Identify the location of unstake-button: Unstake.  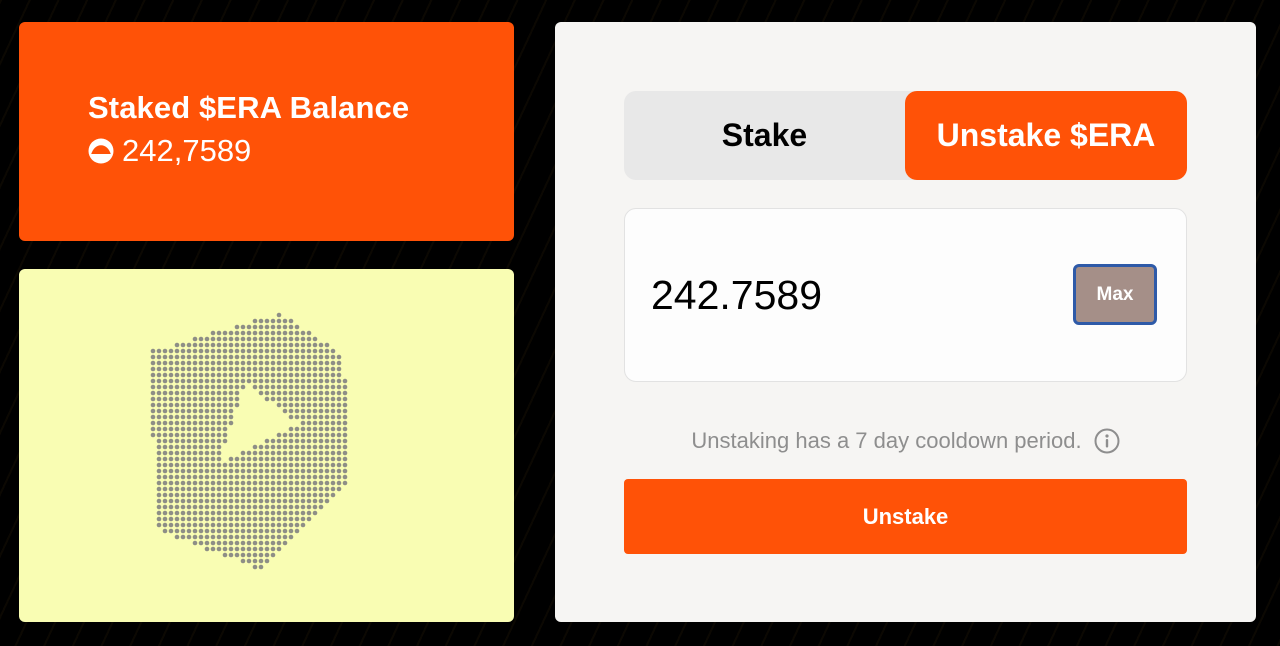
(905, 516).